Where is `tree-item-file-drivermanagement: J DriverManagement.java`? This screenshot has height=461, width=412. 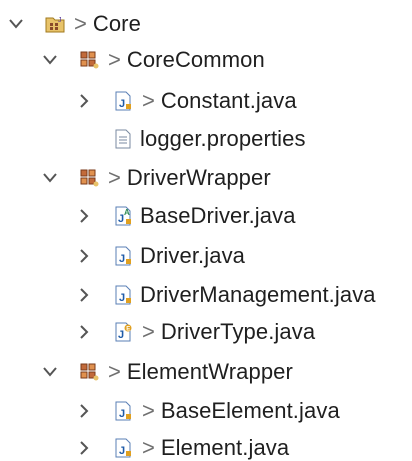 tree-item-file-drivermanagement: J DriverManagement.java is located at coordinates (225, 295).